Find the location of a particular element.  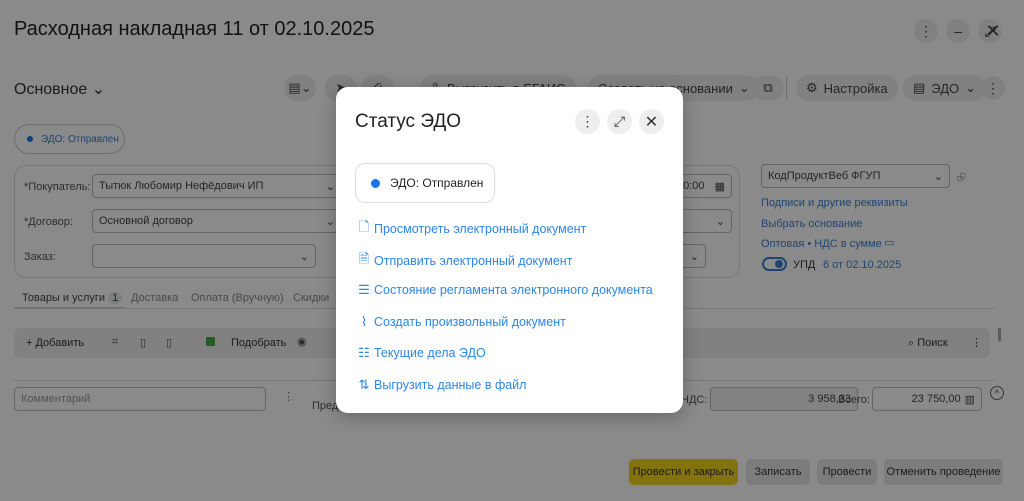

menu-item-label: Выгрузить данные в файл is located at coordinates (450, 385).